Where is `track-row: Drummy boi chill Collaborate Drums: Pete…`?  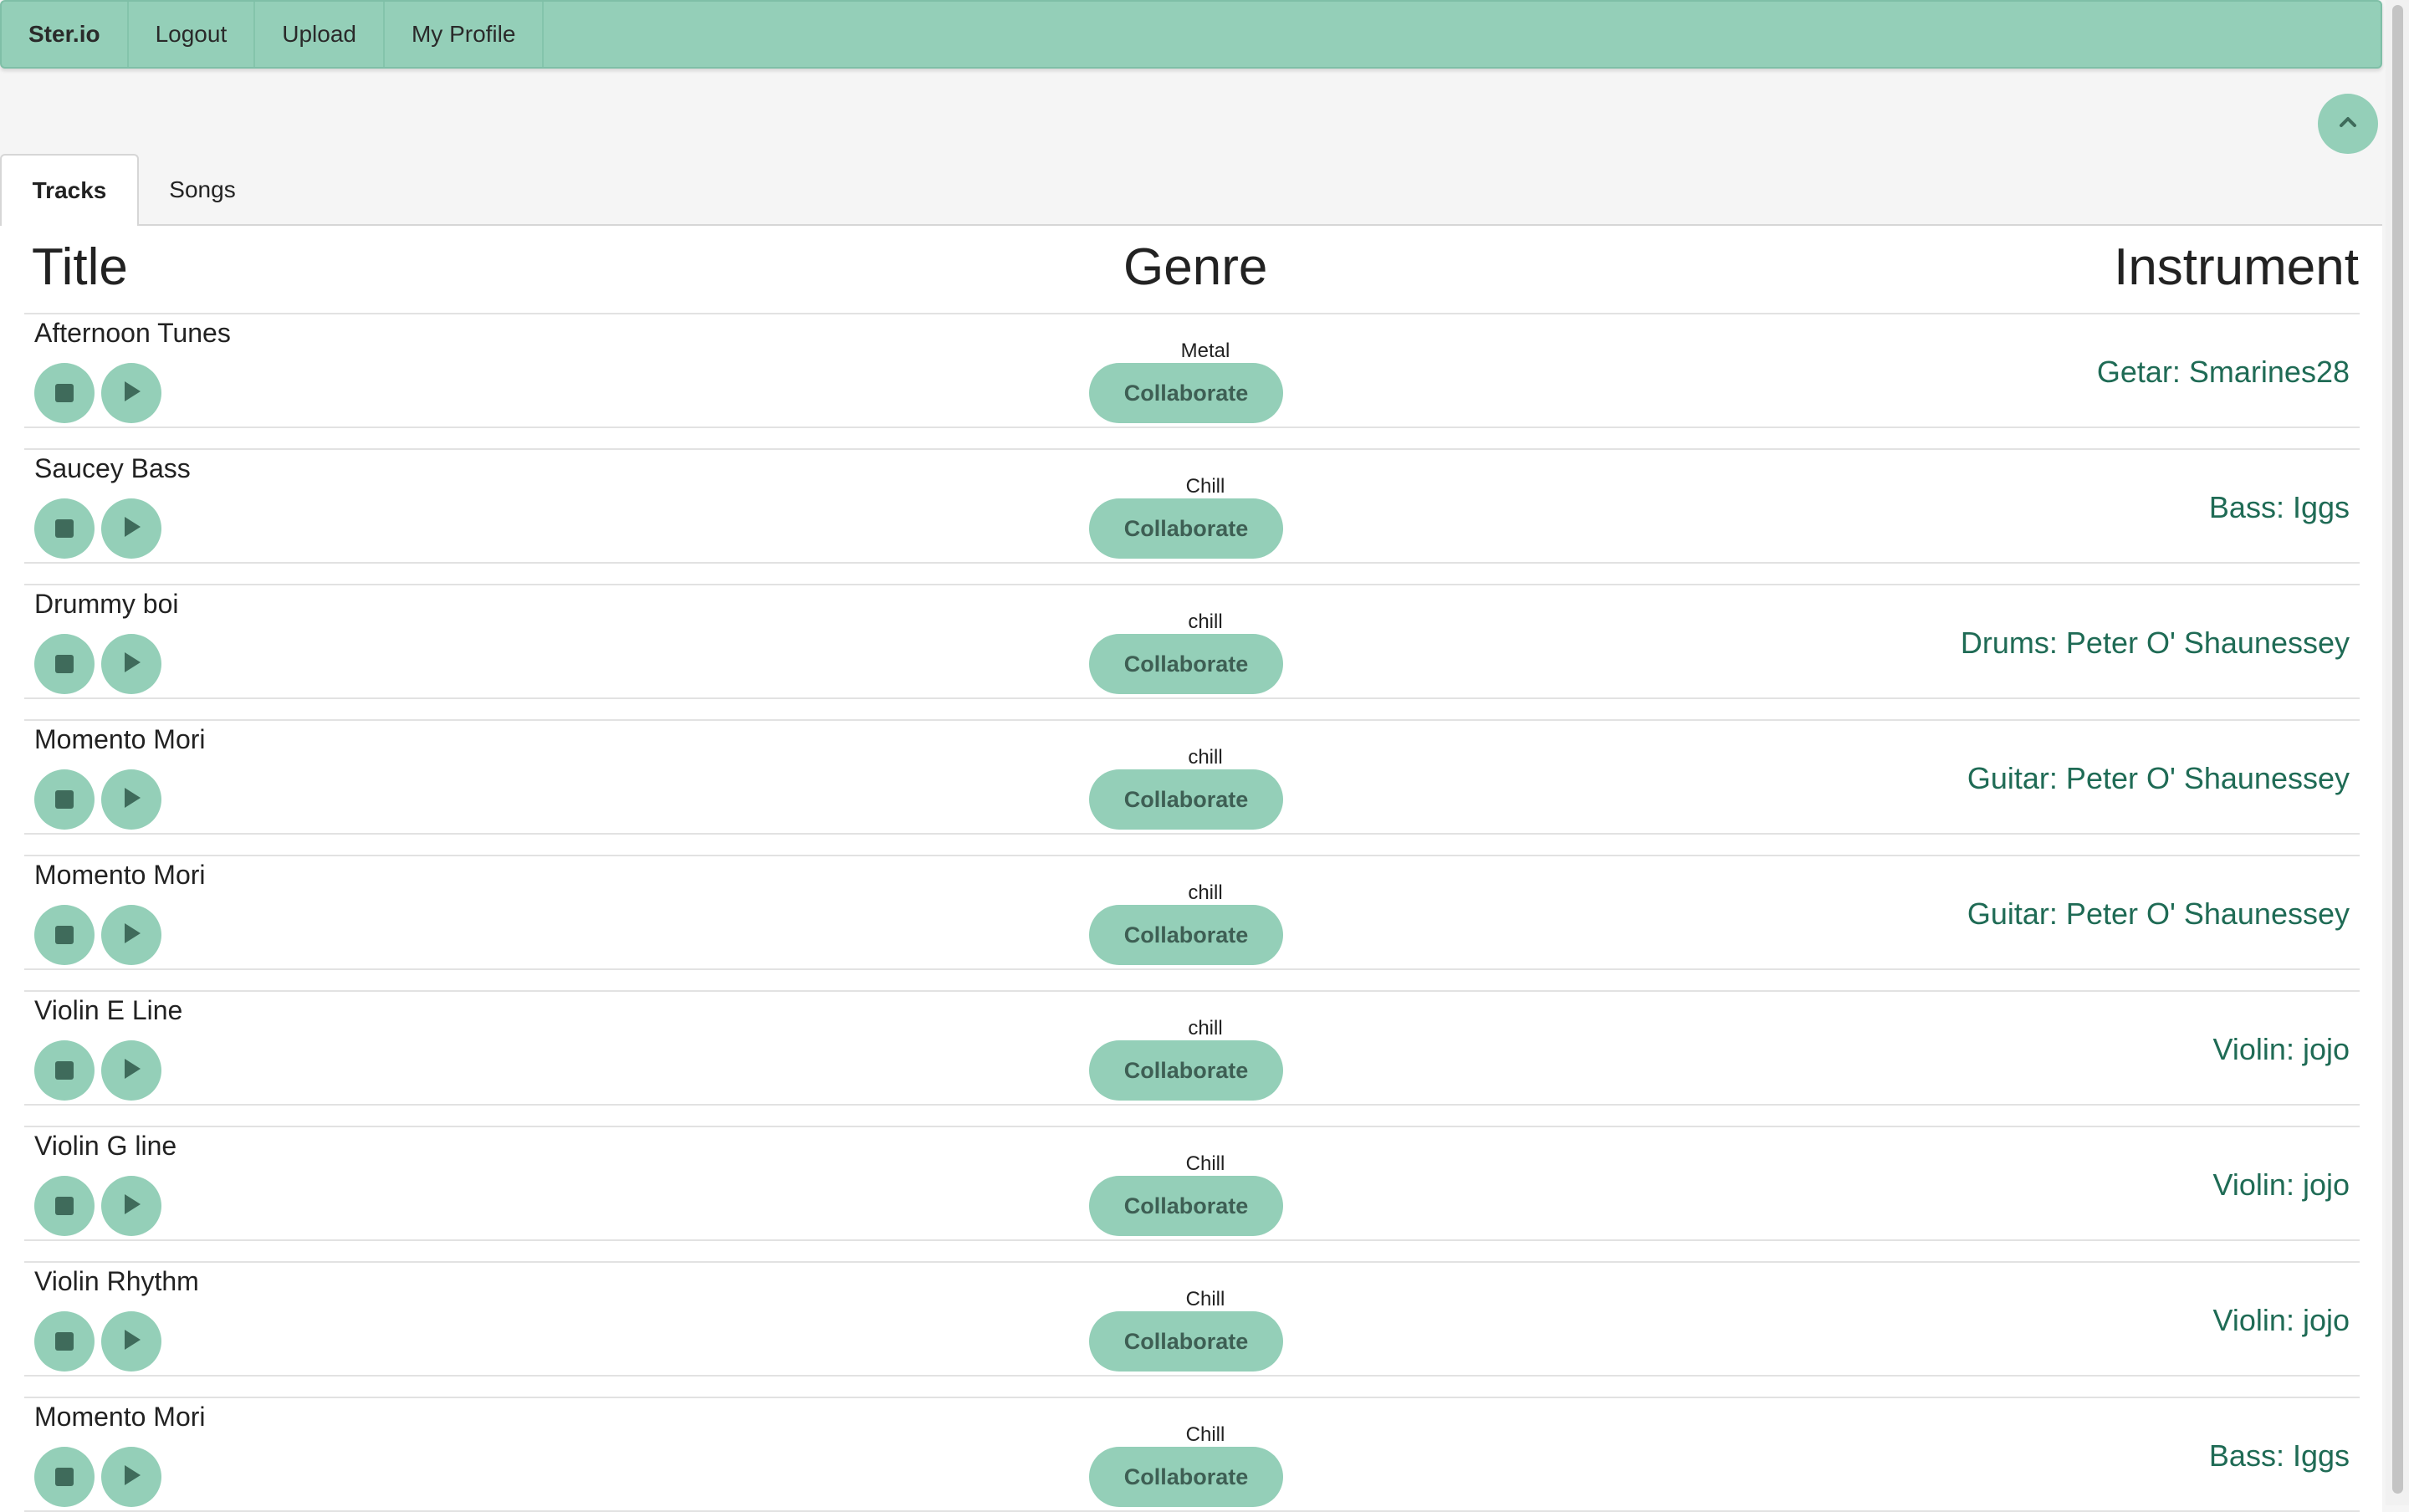
track-row: Drummy boi chill Collaborate Drums: Pete… is located at coordinates (1192, 641).